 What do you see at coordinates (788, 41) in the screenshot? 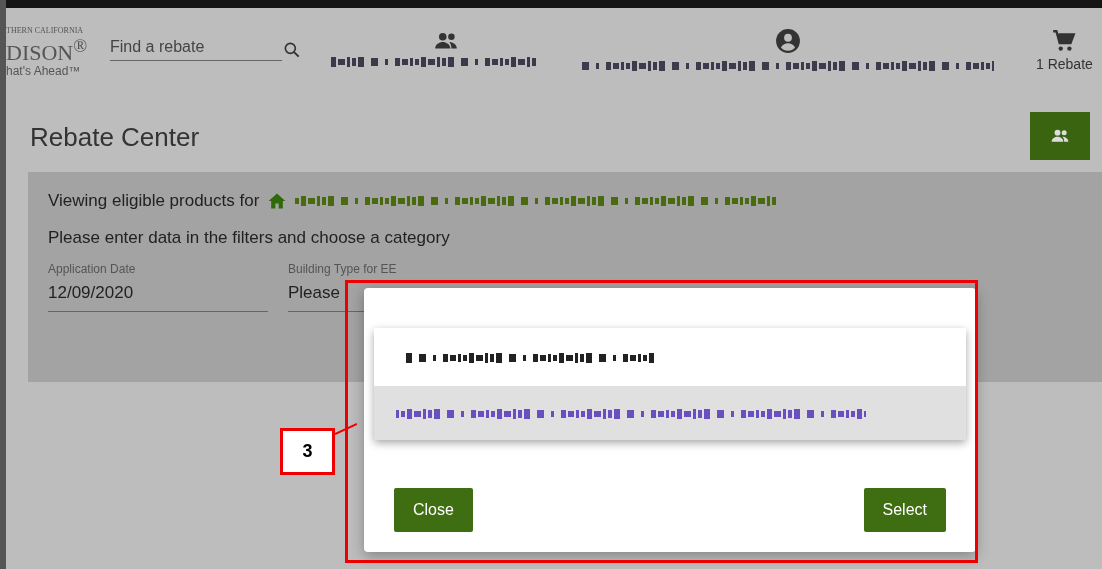
I see `account-icon` at bounding box center [788, 41].